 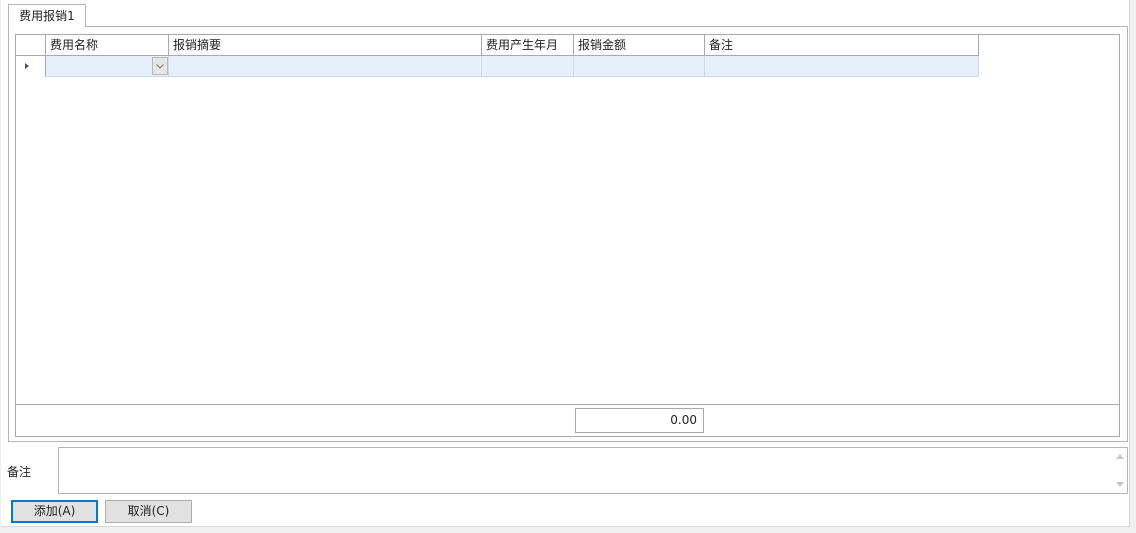 I want to click on row-header, so click(x=31, y=66).